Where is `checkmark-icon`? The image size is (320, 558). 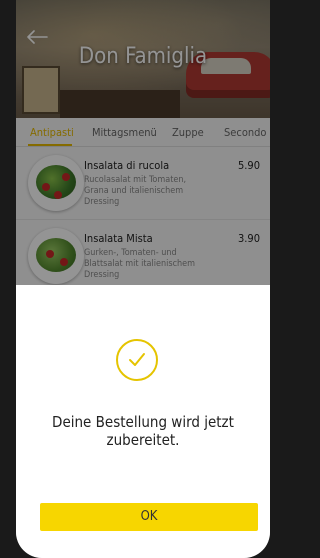 checkmark-icon is located at coordinates (137, 360).